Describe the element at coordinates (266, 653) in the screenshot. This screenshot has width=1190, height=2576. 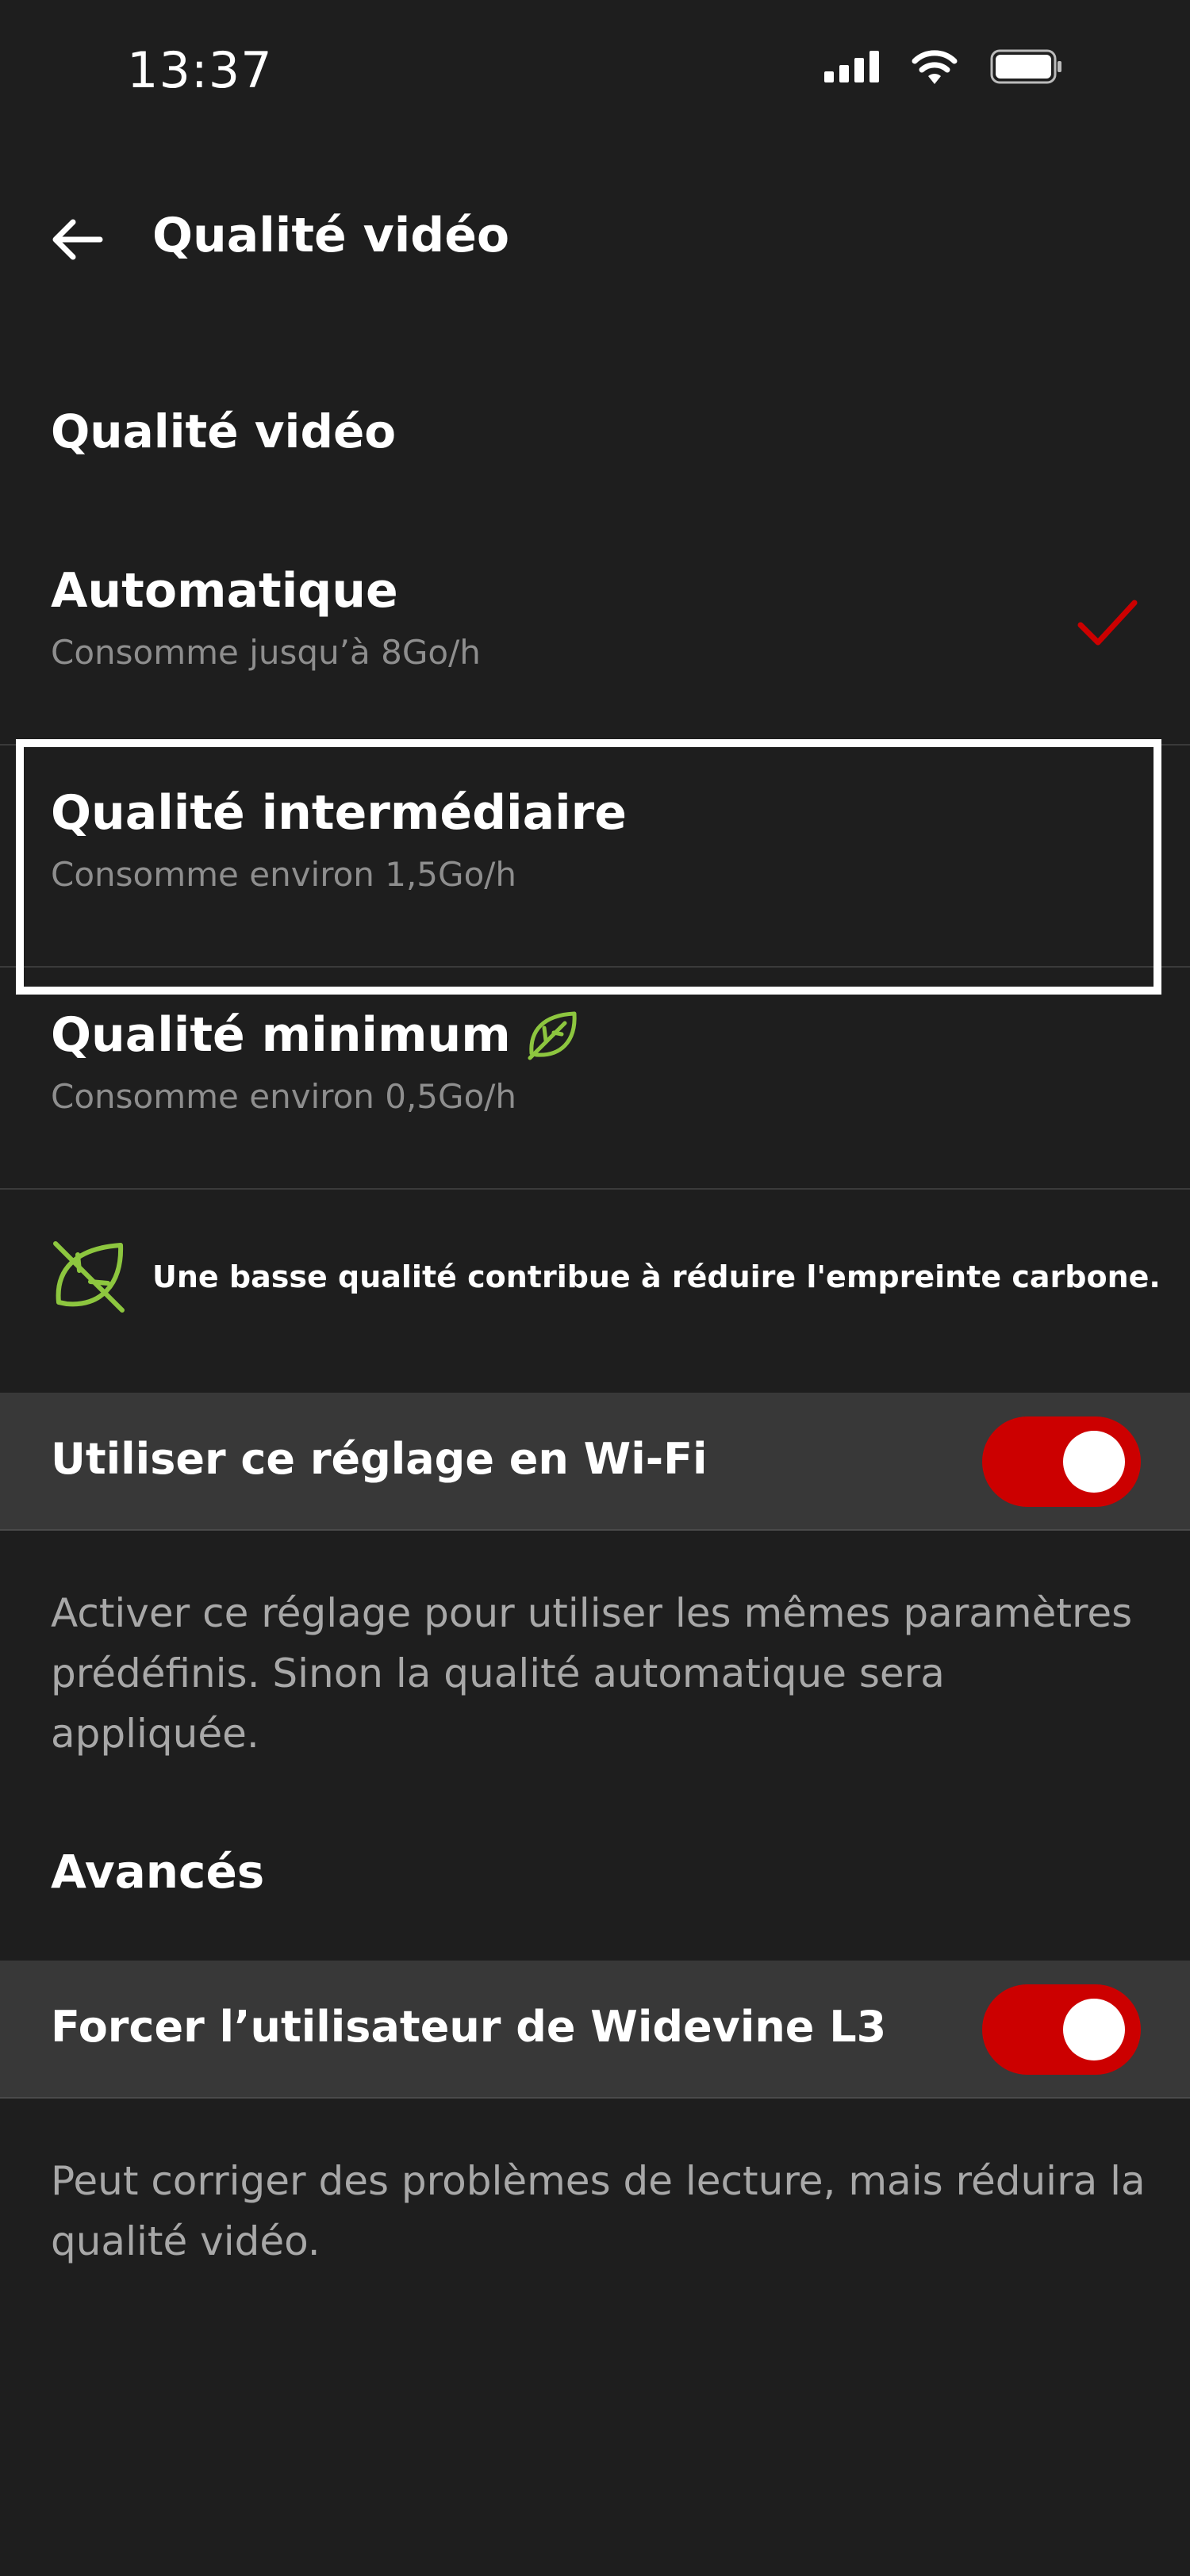
I see `option-subtitle: Consomme jusqu’à 8Go/h` at that location.